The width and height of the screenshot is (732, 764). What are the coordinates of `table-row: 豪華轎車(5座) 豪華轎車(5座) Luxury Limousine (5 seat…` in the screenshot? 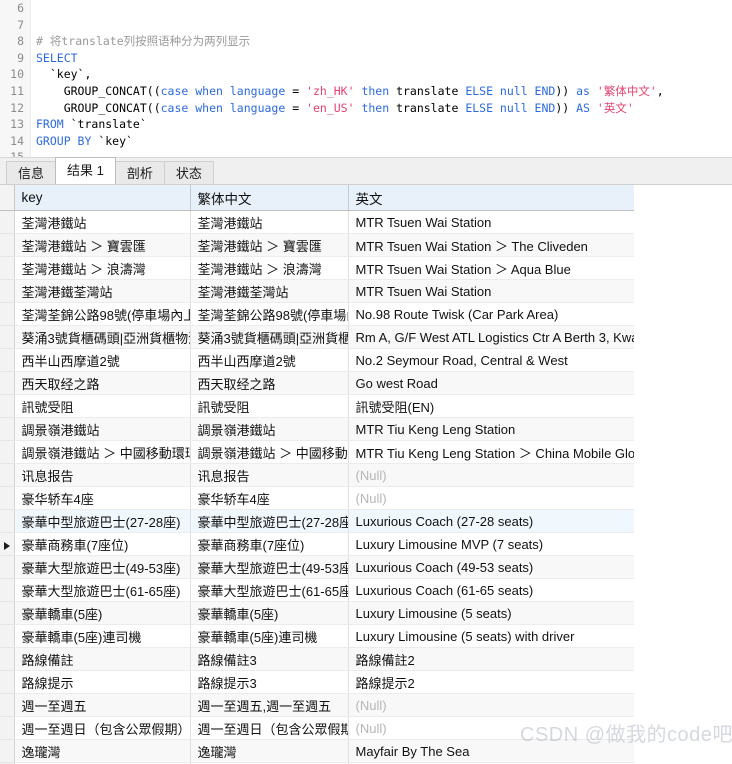 It's located at (317, 613).